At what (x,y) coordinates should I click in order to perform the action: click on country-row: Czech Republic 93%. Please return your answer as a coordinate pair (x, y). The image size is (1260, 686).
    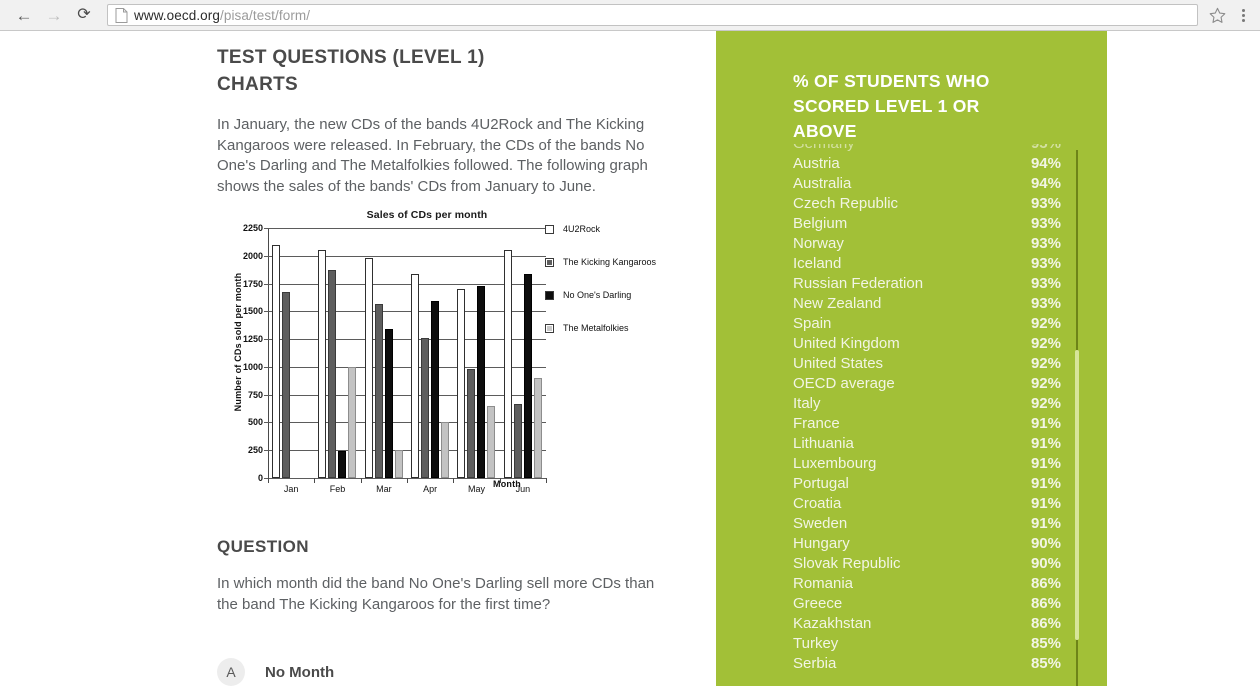
    Looking at the image, I should click on (927, 205).